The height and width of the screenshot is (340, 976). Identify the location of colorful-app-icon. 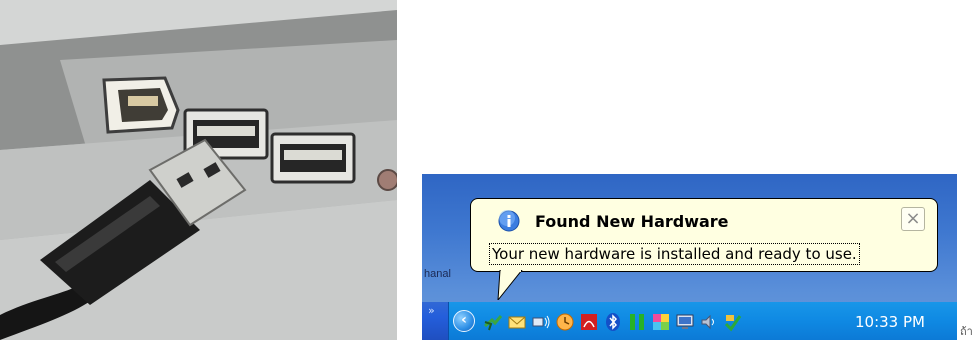
(661, 322).